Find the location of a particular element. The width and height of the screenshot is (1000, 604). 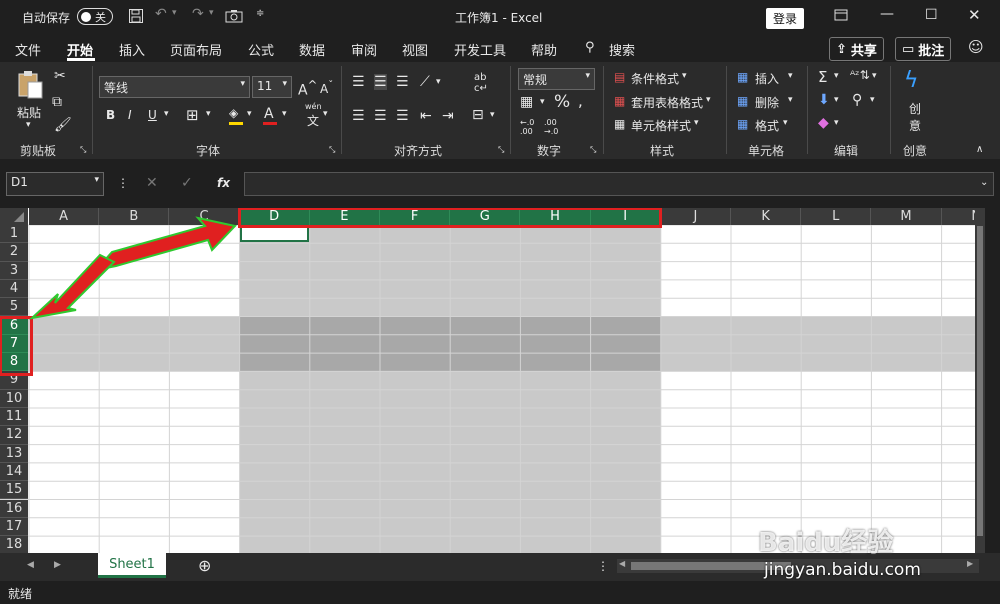

underline-button: U is located at coordinates (152, 115).